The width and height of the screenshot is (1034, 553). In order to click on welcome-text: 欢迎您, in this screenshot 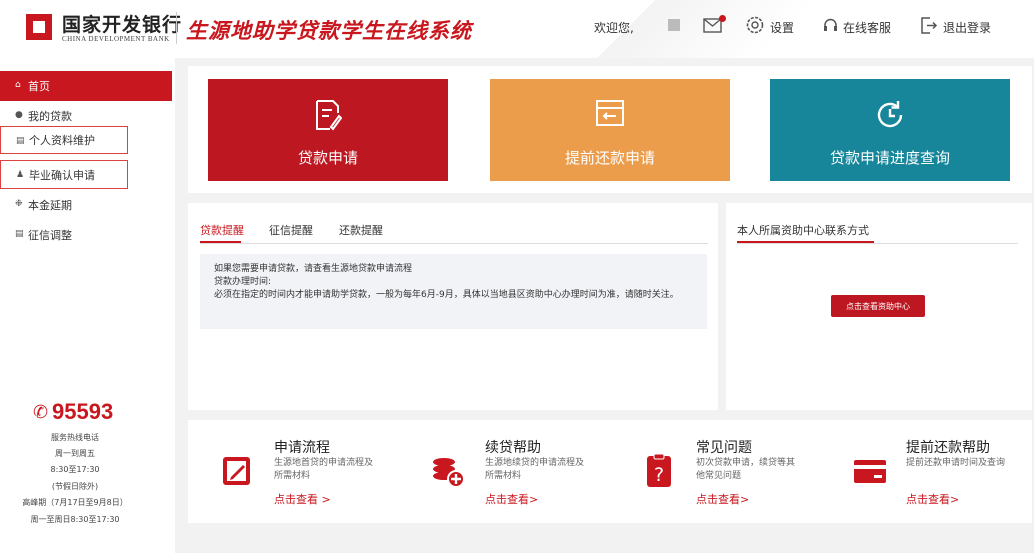, I will do `click(614, 28)`.